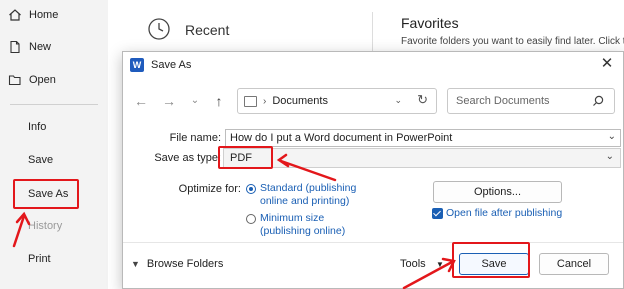 Image resolution: width=624 pixels, height=289 pixels. What do you see at coordinates (610, 156) in the screenshot?
I see `save-as-type-dropdown-icon: ⌄` at bounding box center [610, 156].